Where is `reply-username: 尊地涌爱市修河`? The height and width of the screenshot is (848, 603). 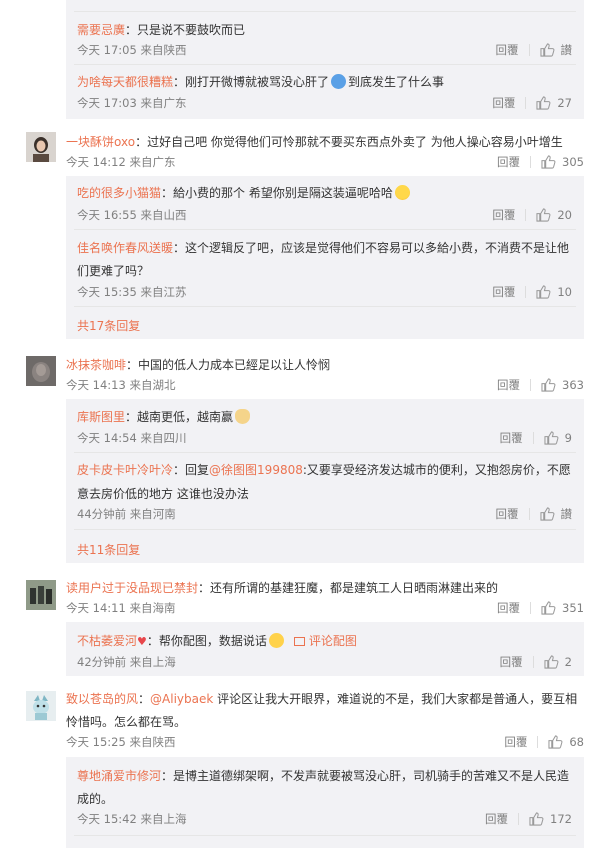
reply-username: 尊地涌爱市修河 is located at coordinates (119, 776).